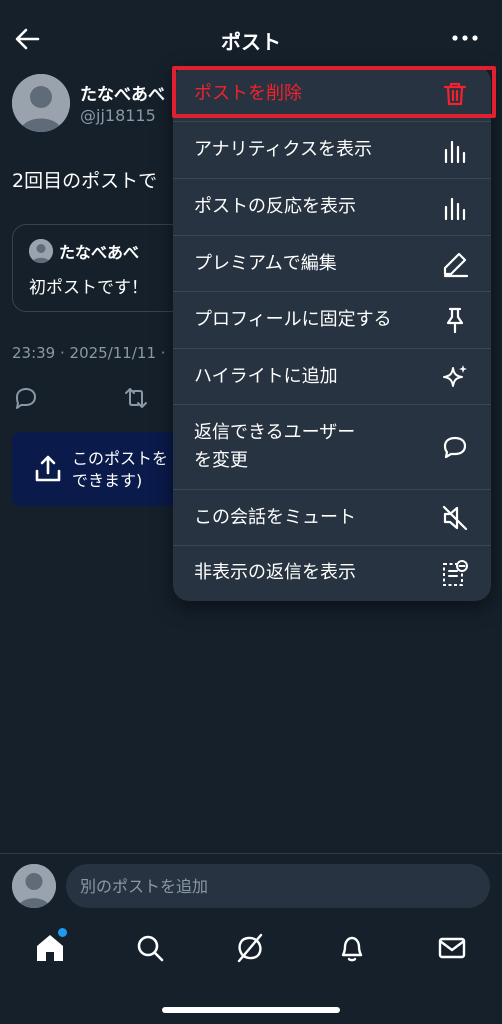 This screenshot has width=502, height=1024. Describe the element at coordinates (332, 94) in the screenshot. I see `menu-item-delete-post: ポストを削除` at that location.